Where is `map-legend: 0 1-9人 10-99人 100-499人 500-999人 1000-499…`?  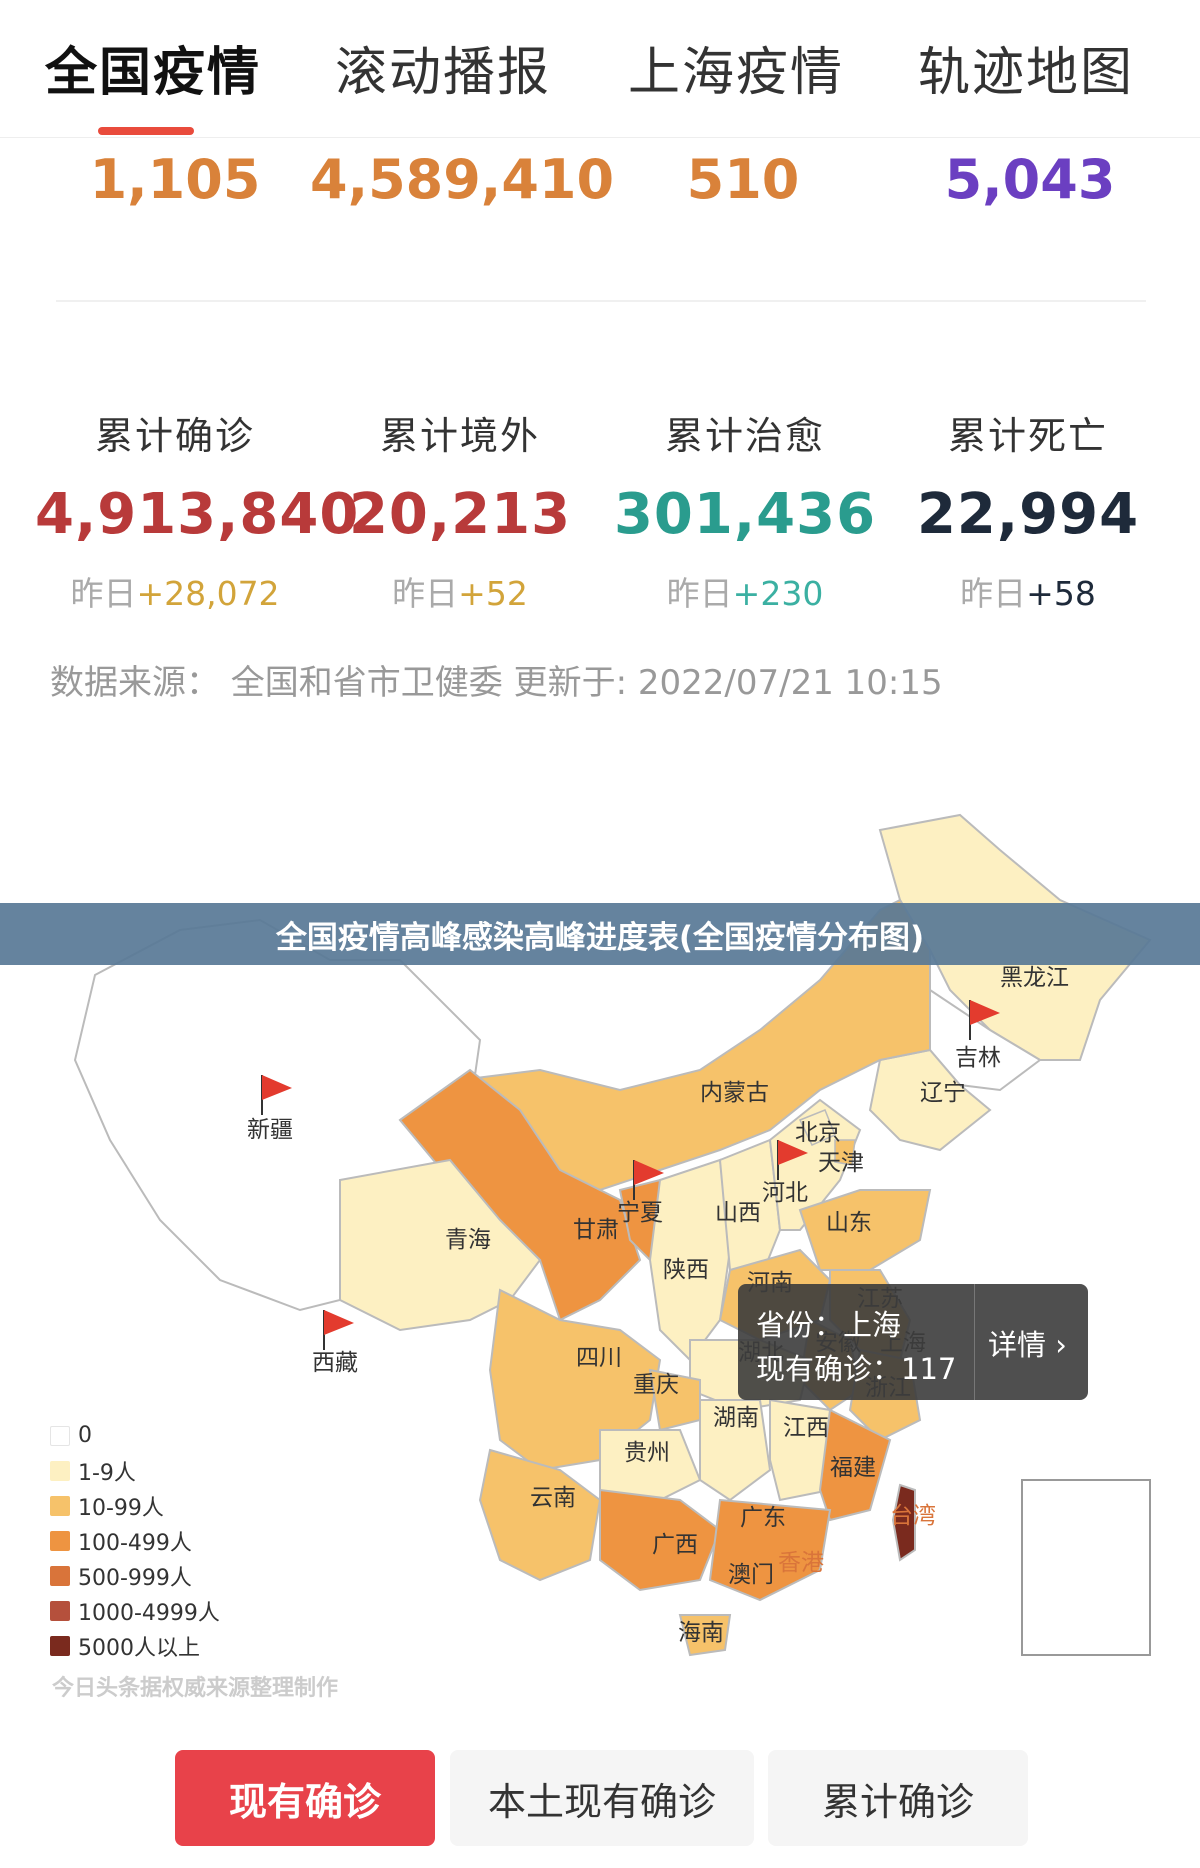
map-legend: 0 1-9人 10-99人 100-499人 500-999人 1000-499… is located at coordinates (135, 1540).